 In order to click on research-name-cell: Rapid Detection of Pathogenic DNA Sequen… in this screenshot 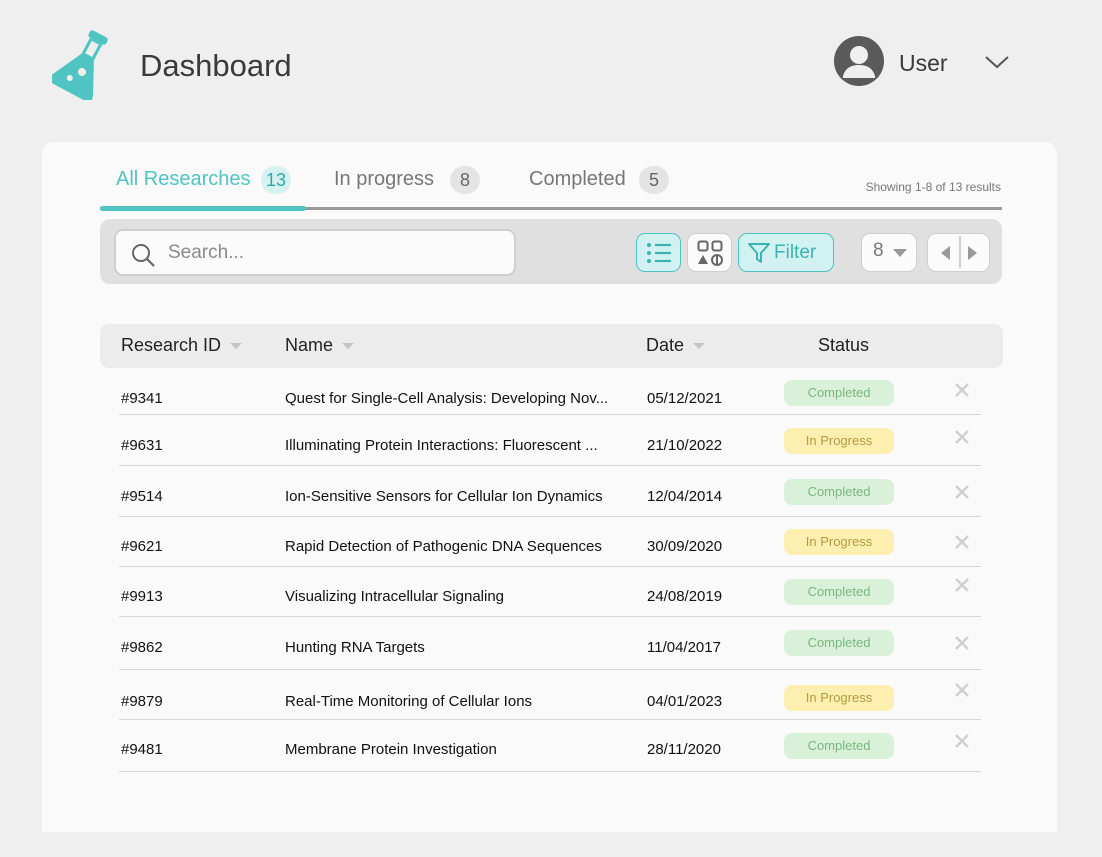, I will do `click(443, 546)`.